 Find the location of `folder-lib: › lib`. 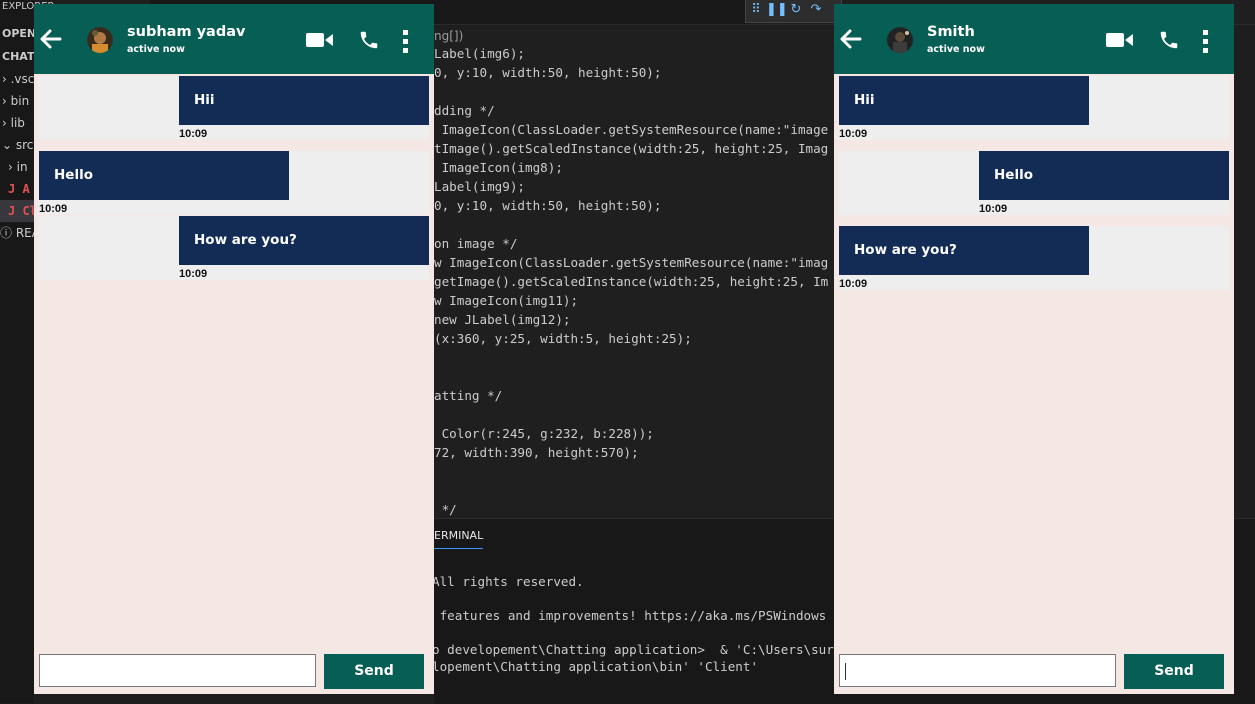

folder-lib: › lib is located at coordinates (13, 123).